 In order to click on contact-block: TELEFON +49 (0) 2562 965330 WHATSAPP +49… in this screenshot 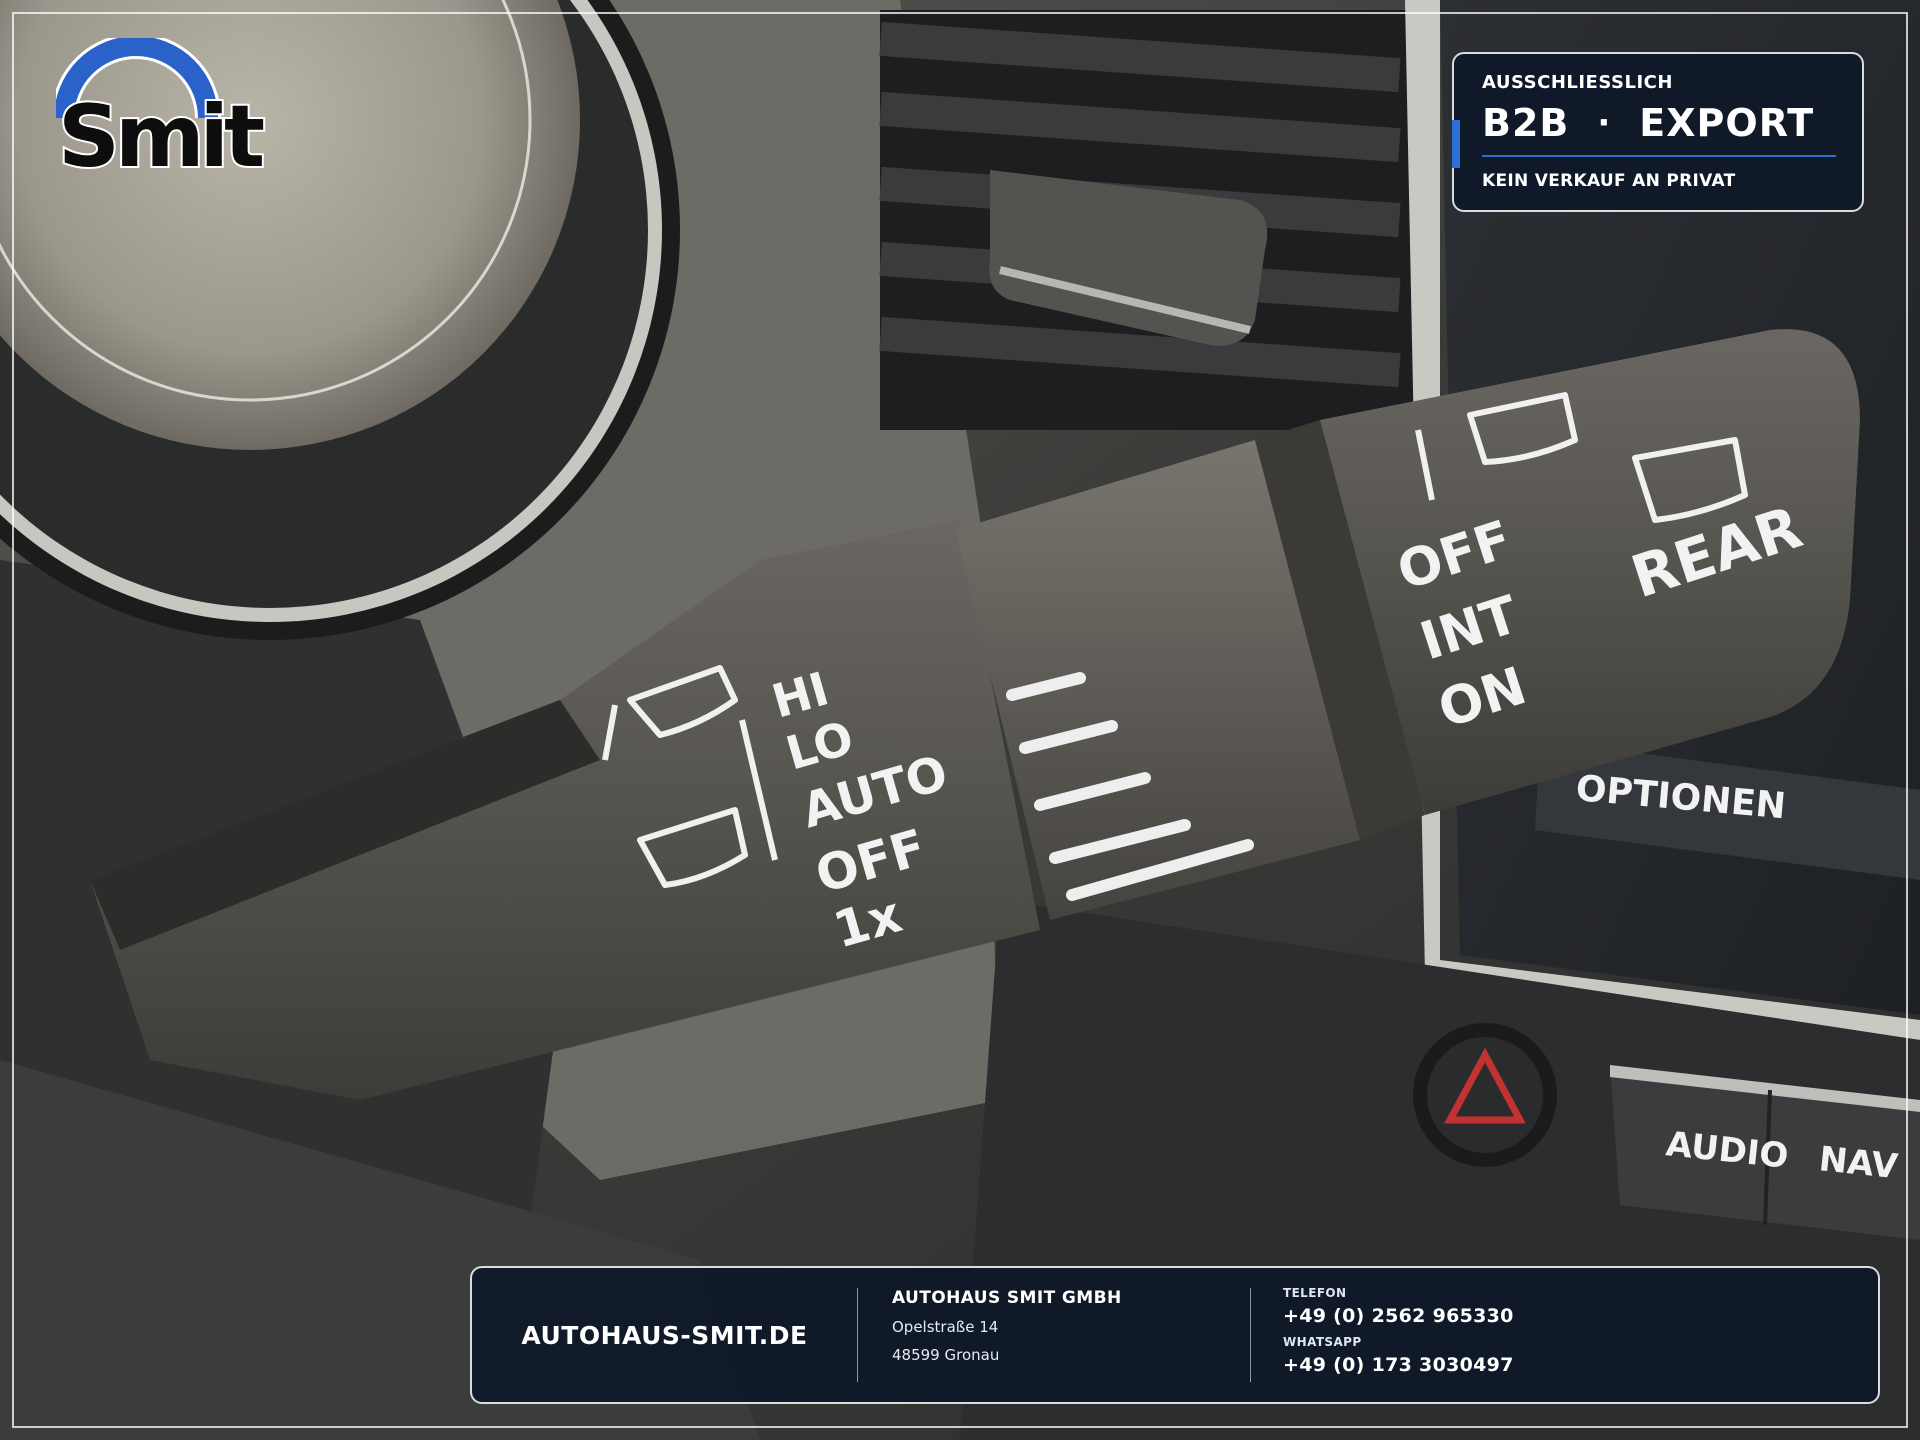, I will do `click(1382, 1335)`.